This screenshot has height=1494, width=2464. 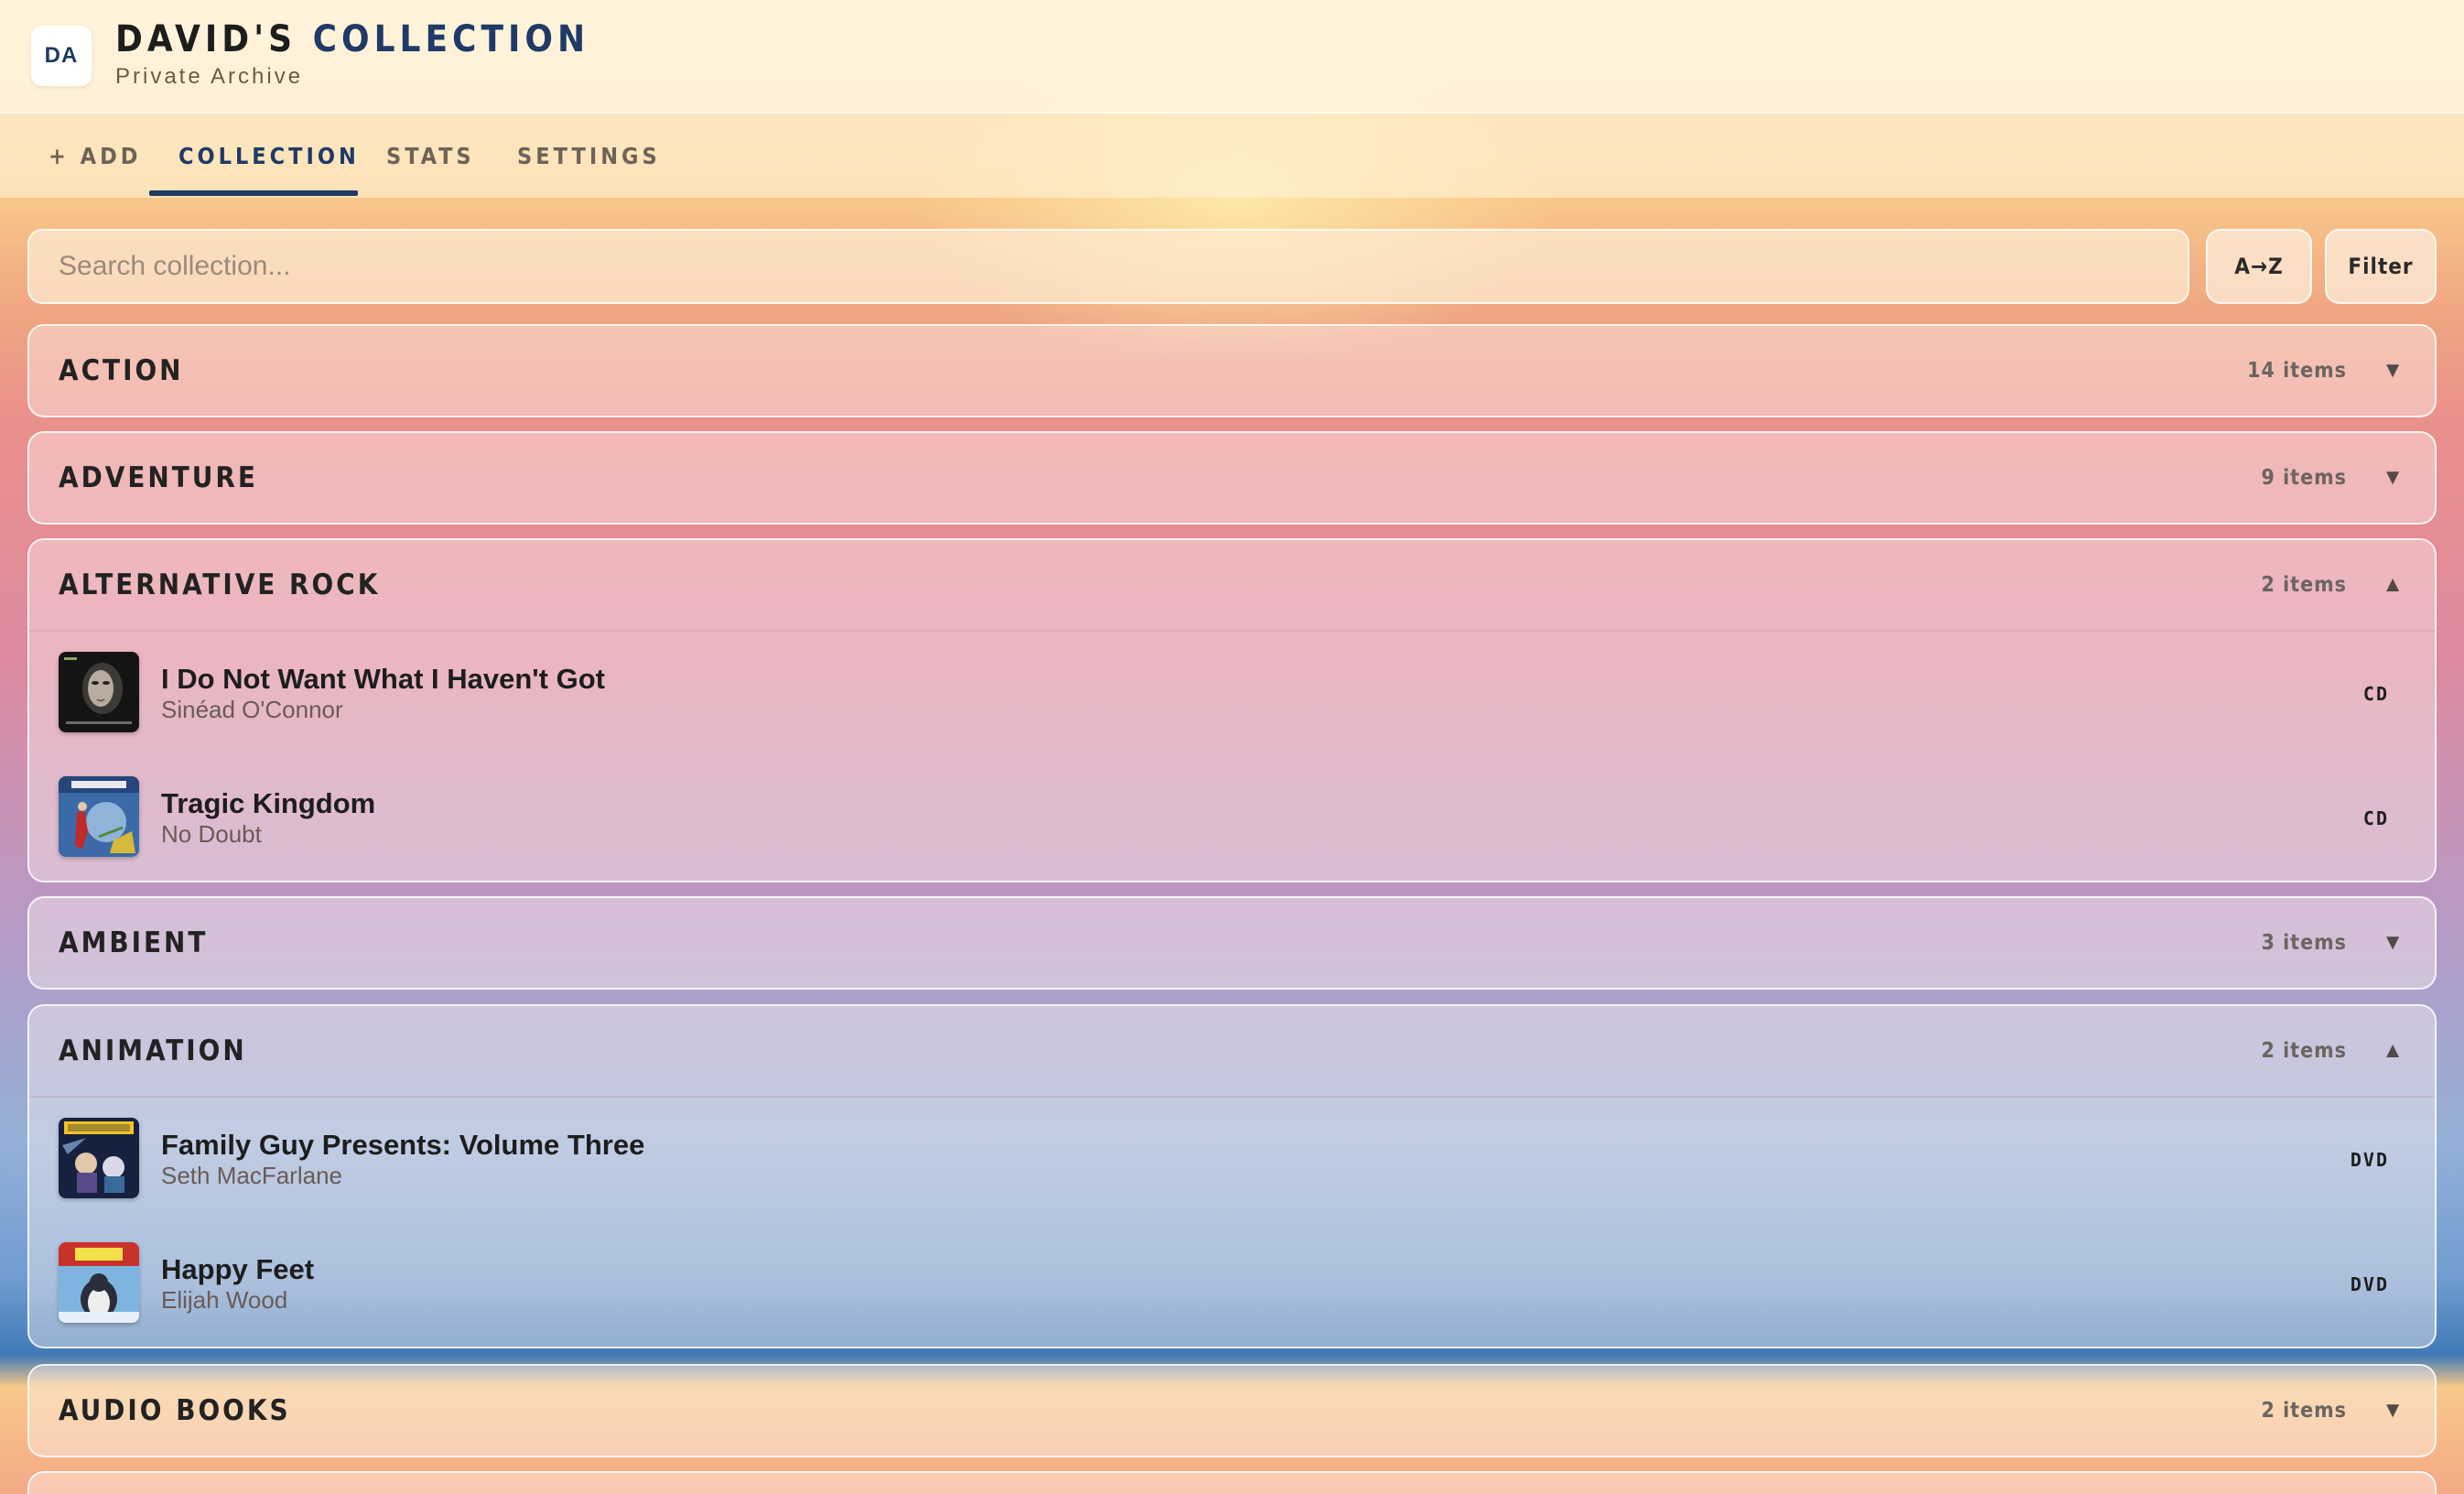 What do you see at coordinates (1232, 818) in the screenshot?
I see `list-item: Tragic Kingdom No Doubt CD` at bounding box center [1232, 818].